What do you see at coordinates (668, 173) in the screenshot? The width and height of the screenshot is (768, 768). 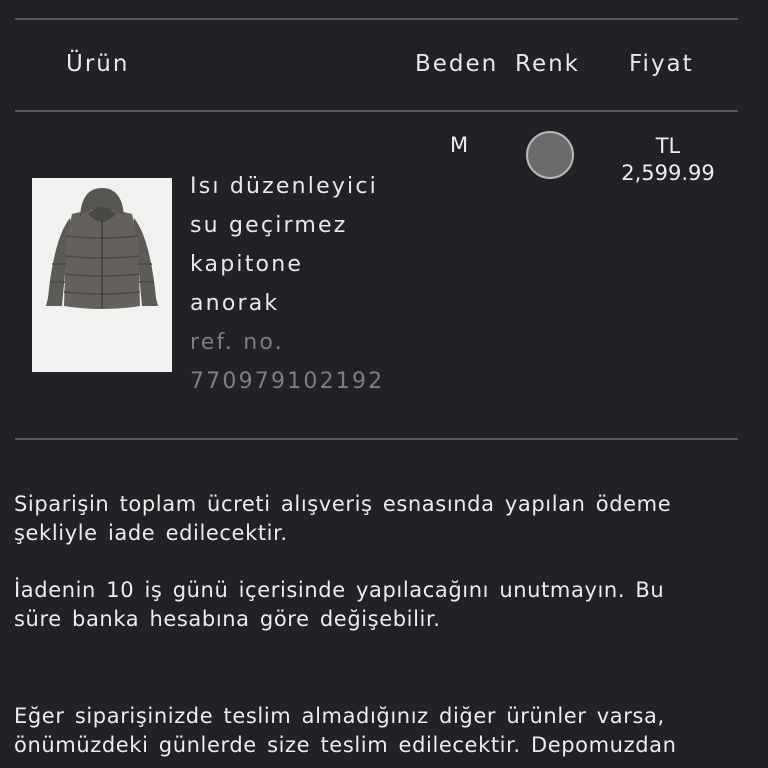 I see `price-value: 2,599.99` at bounding box center [668, 173].